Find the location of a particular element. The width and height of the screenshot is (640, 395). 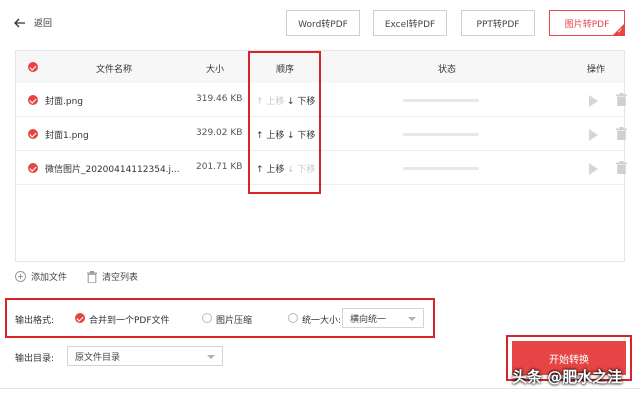

tab-word-to-pdf: Word转PDF is located at coordinates (323, 23).